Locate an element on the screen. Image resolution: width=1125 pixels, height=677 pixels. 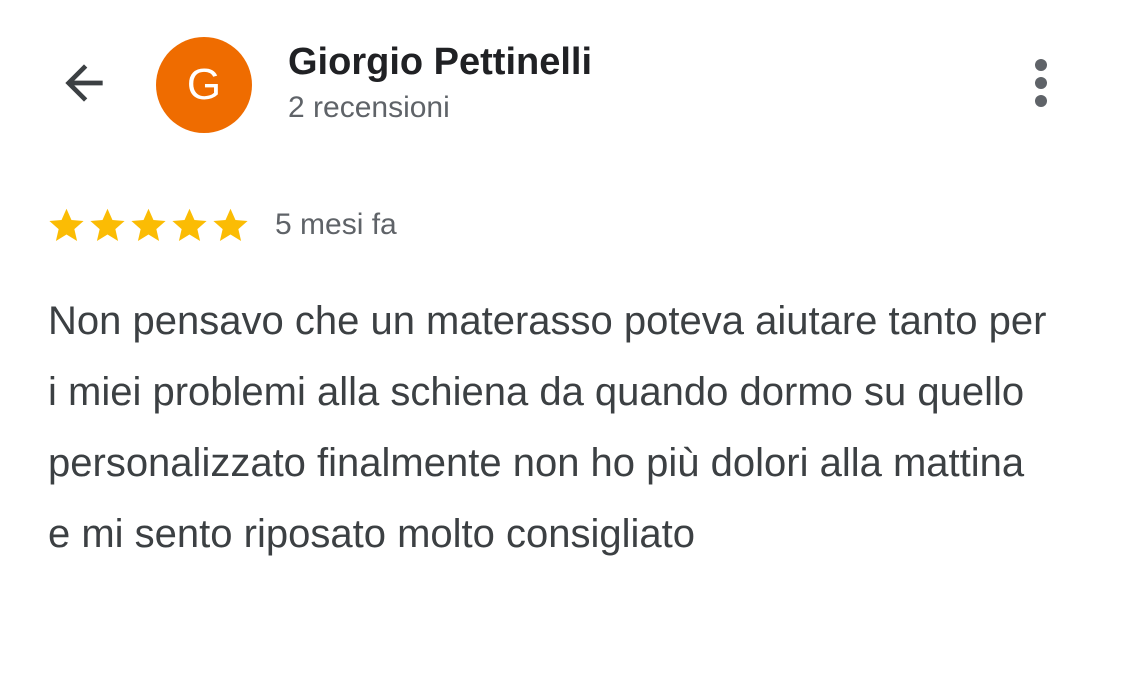
author-name: Giorgio Pettinelli is located at coordinates (440, 62).